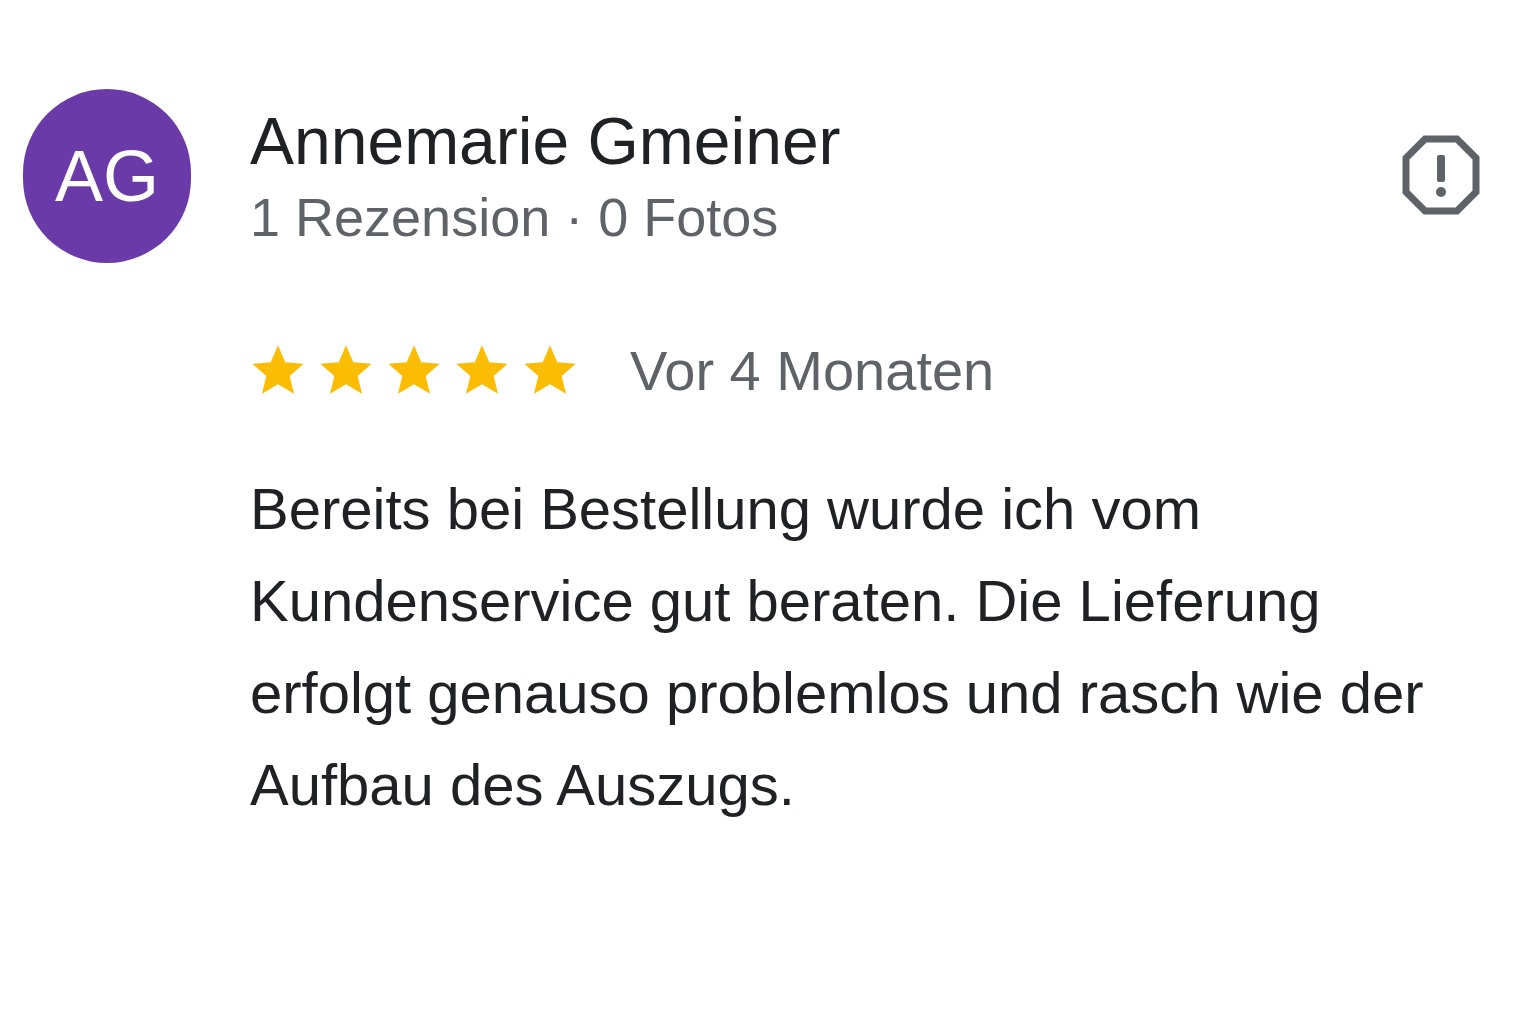 The image size is (1536, 1024). What do you see at coordinates (515, 217) in the screenshot?
I see `review-count: 1 Rezension · 0 Fotos` at bounding box center [515, 217].